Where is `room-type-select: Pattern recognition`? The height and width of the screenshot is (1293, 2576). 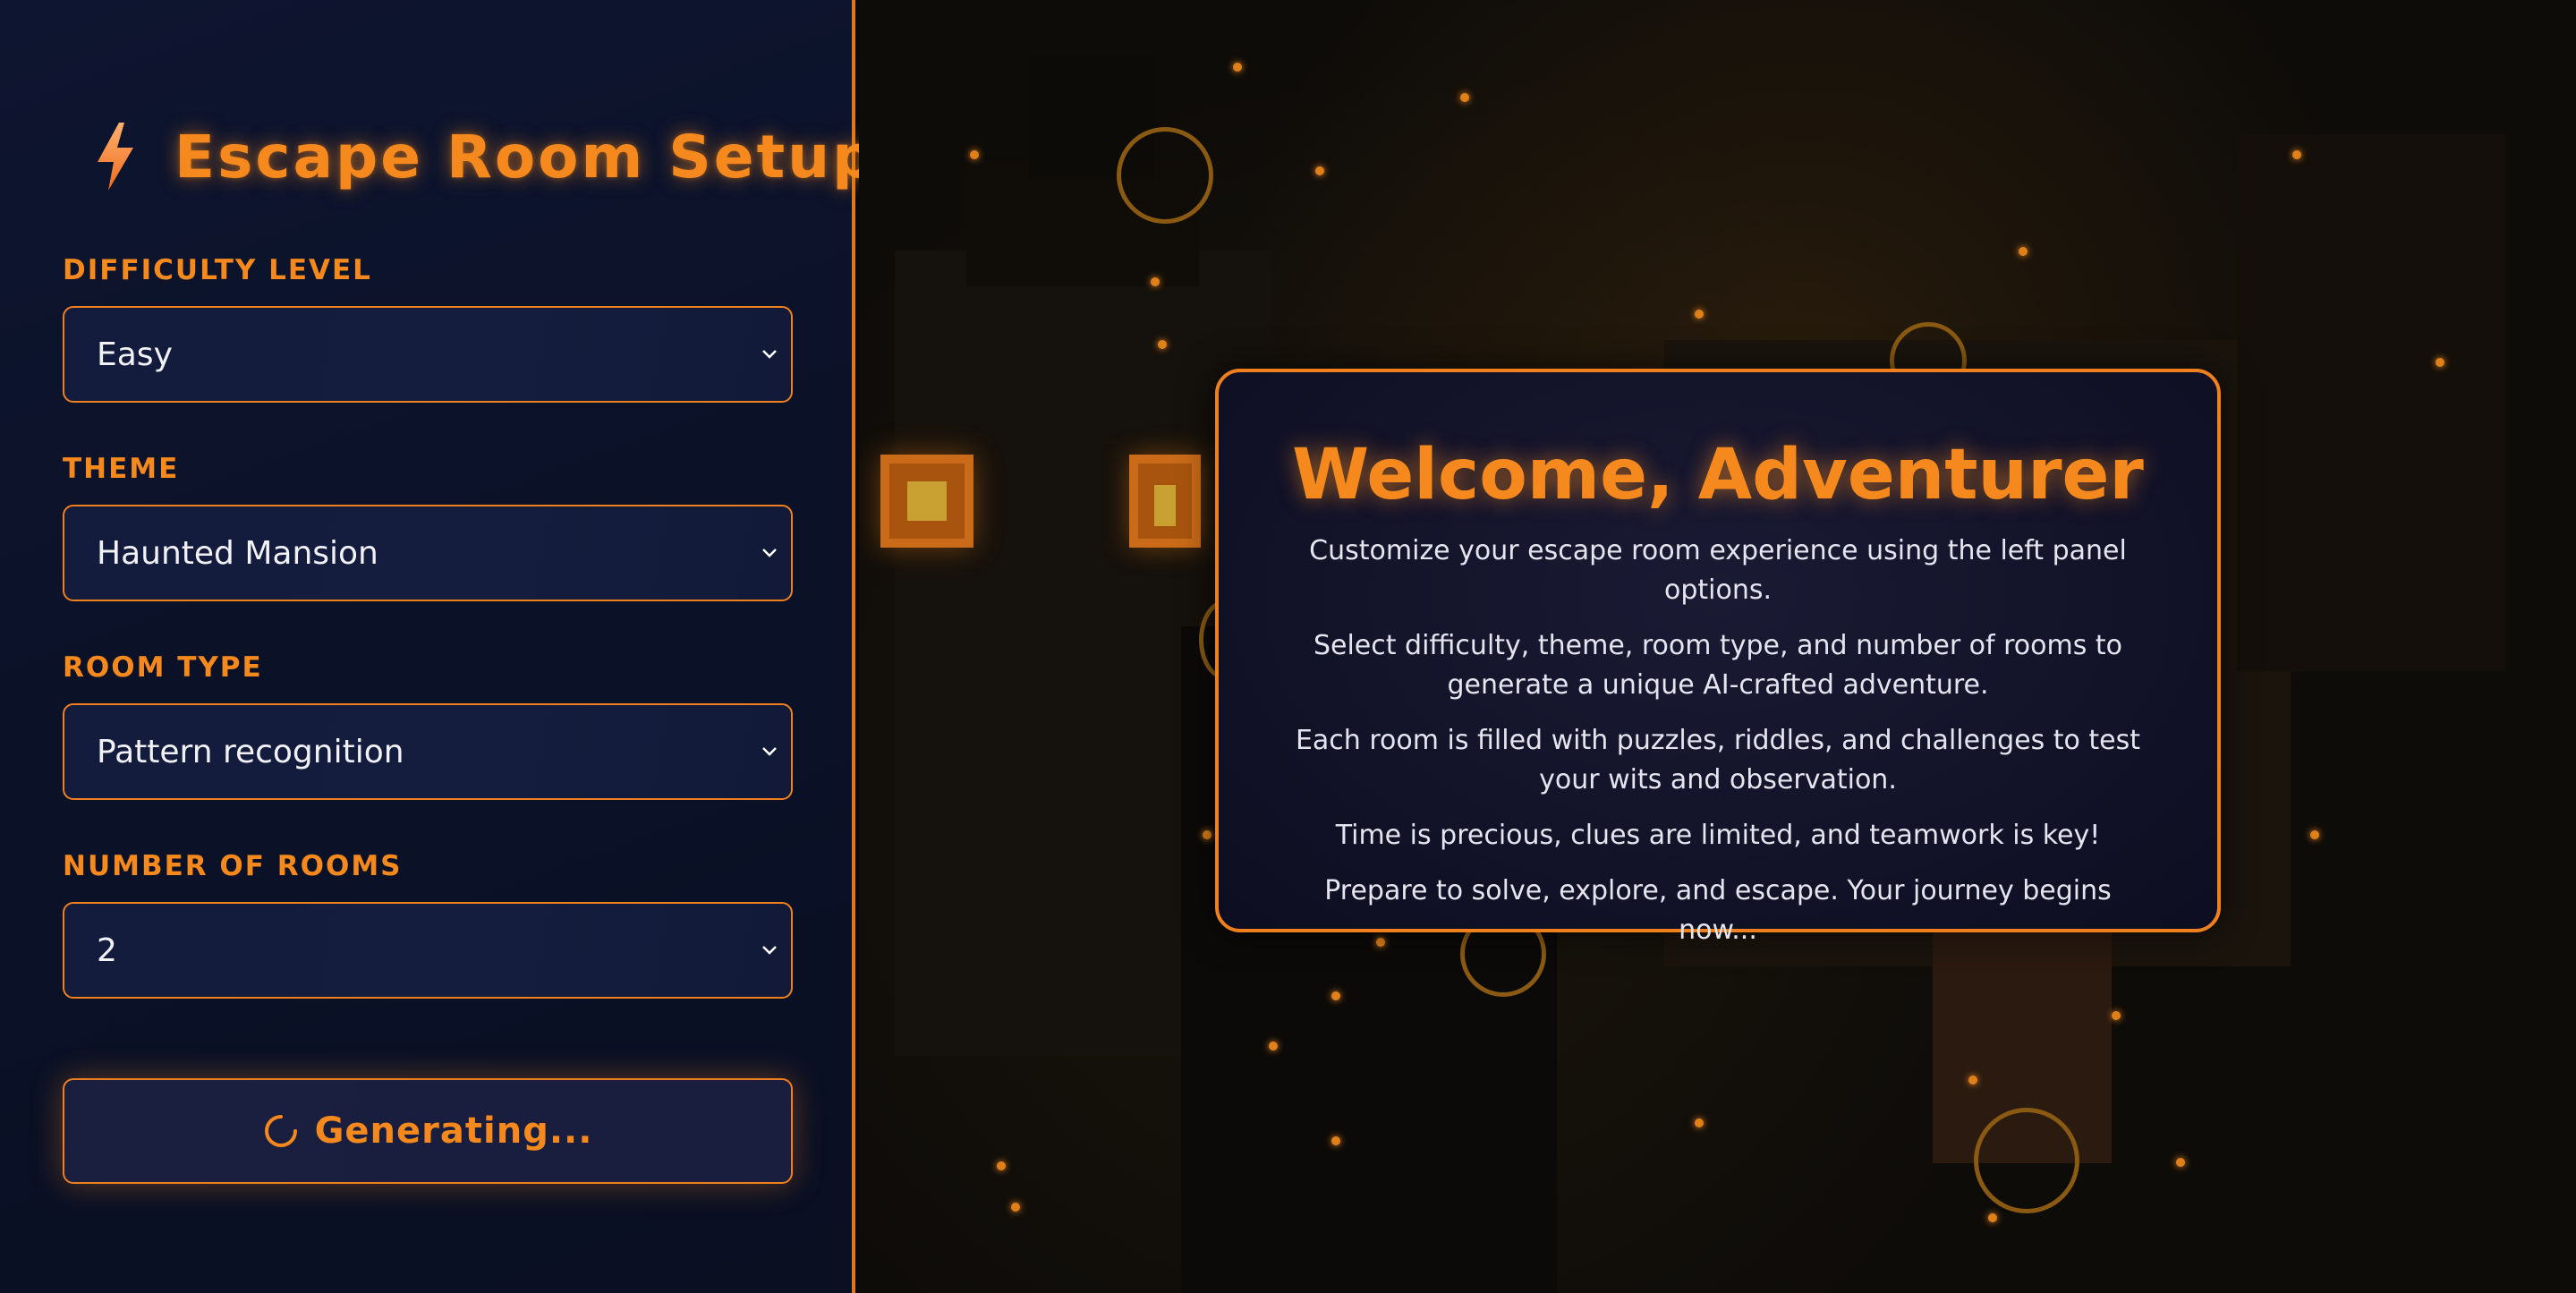
room-type-select: Pattern recognition is located at coordinates (428, 752).